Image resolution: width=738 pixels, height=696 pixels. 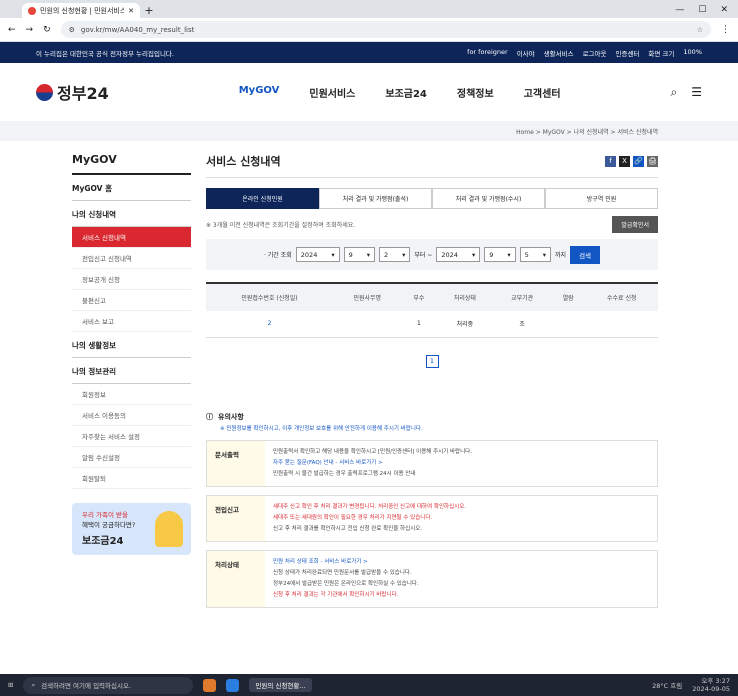 What do you see at coordinates (667, 685) in the screenshot?
I see `weather-widget: 28°C 흐림` at bounding box center [667, 685].